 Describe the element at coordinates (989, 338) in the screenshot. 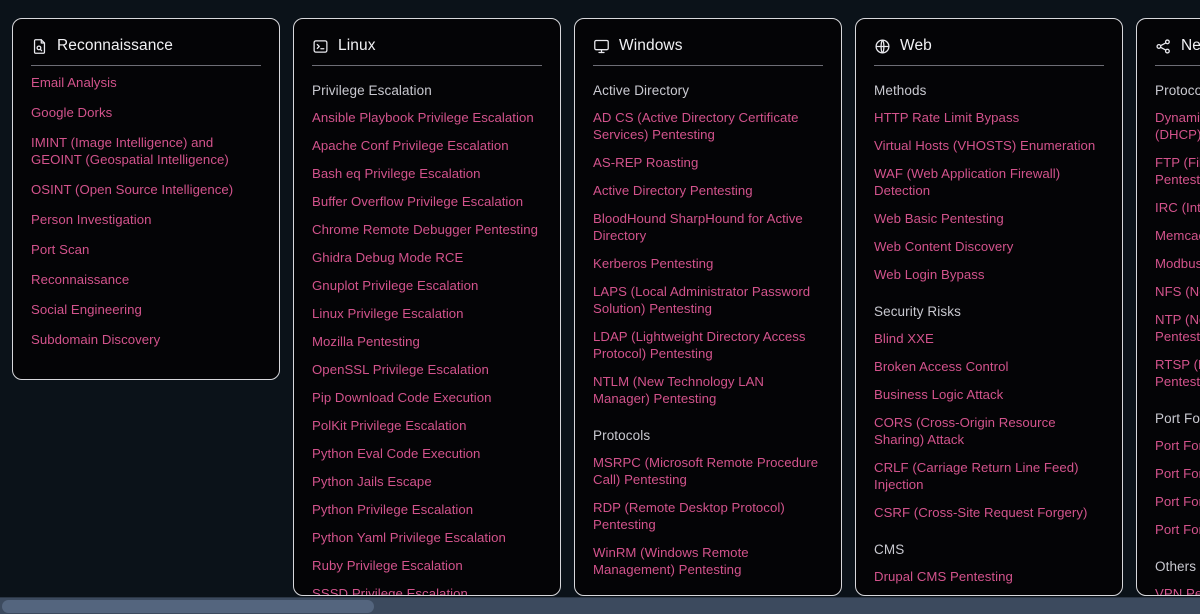

I see `topic-link: Blind XXE` at that location.